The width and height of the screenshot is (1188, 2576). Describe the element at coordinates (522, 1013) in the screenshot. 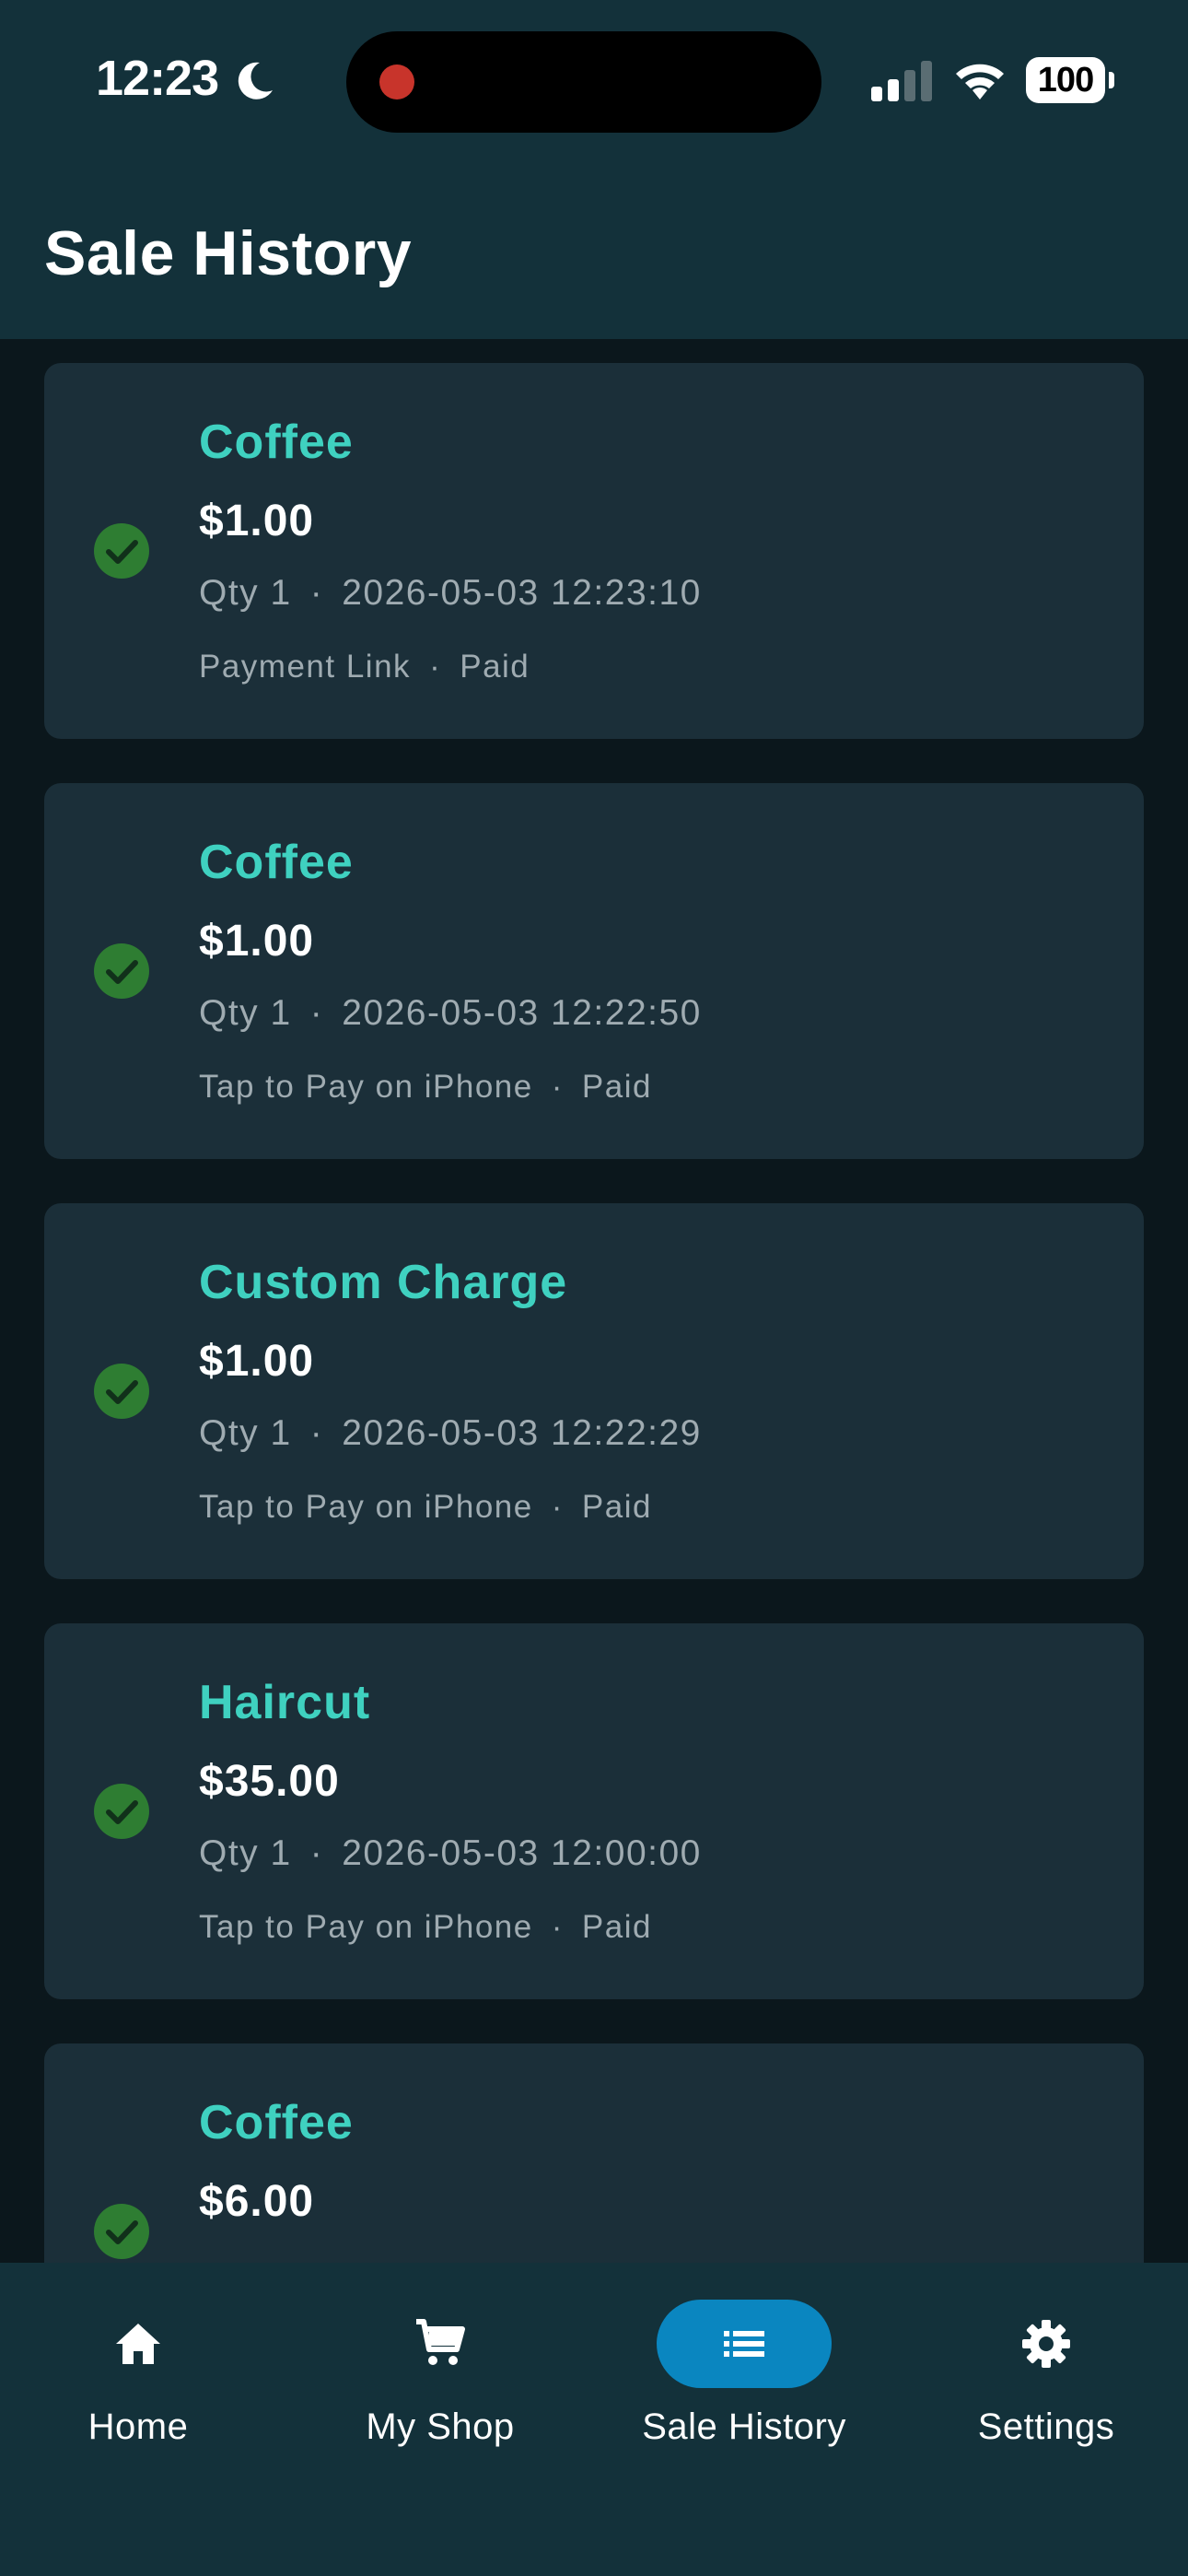

I see `sale-datetime: 2026-05-03 12:22:50` at that location.